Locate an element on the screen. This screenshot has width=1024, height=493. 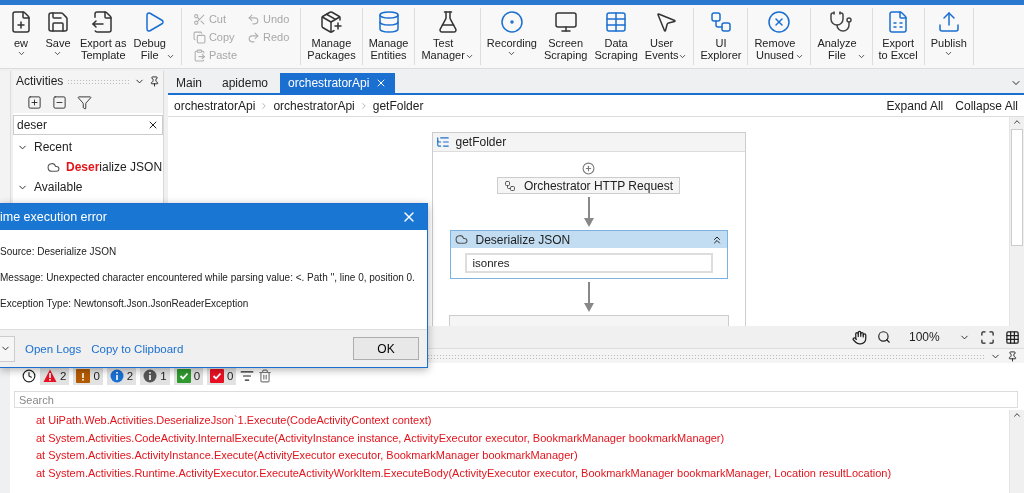
document-tab: Main is located at coordinates (189, 83).